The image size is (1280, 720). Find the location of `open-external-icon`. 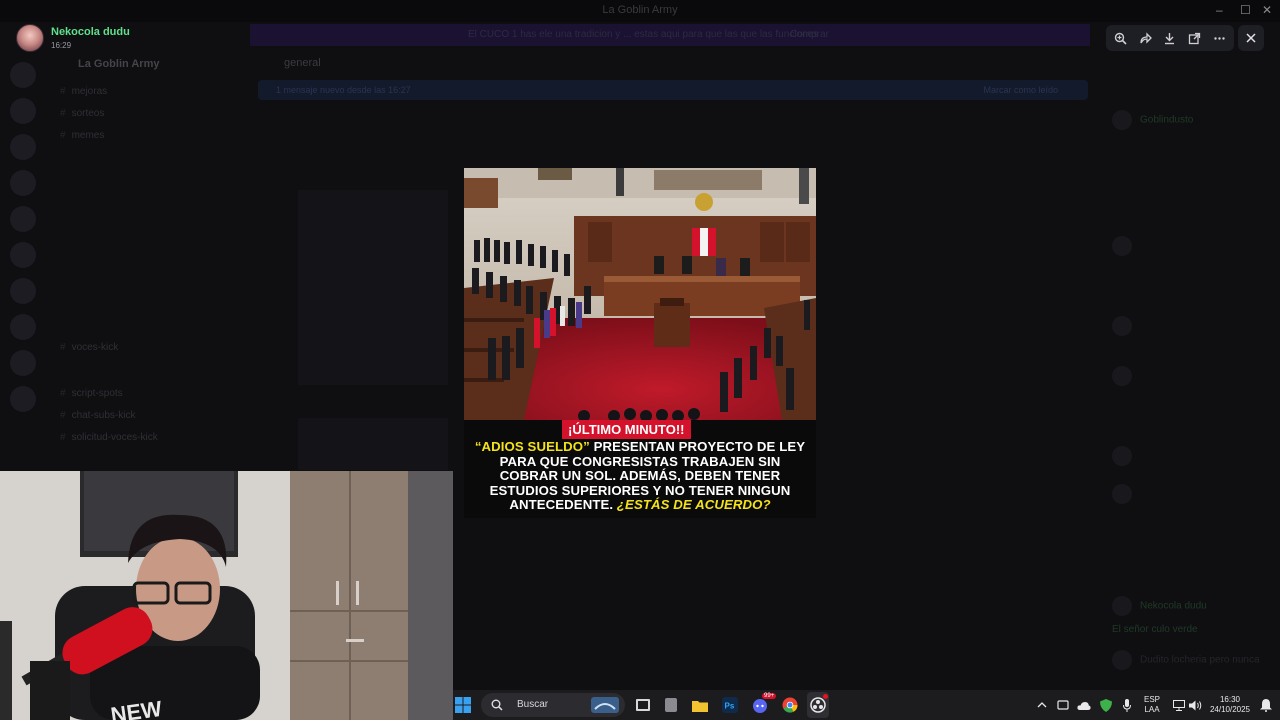

open-external-icon is located at coordinates (1195, 38).